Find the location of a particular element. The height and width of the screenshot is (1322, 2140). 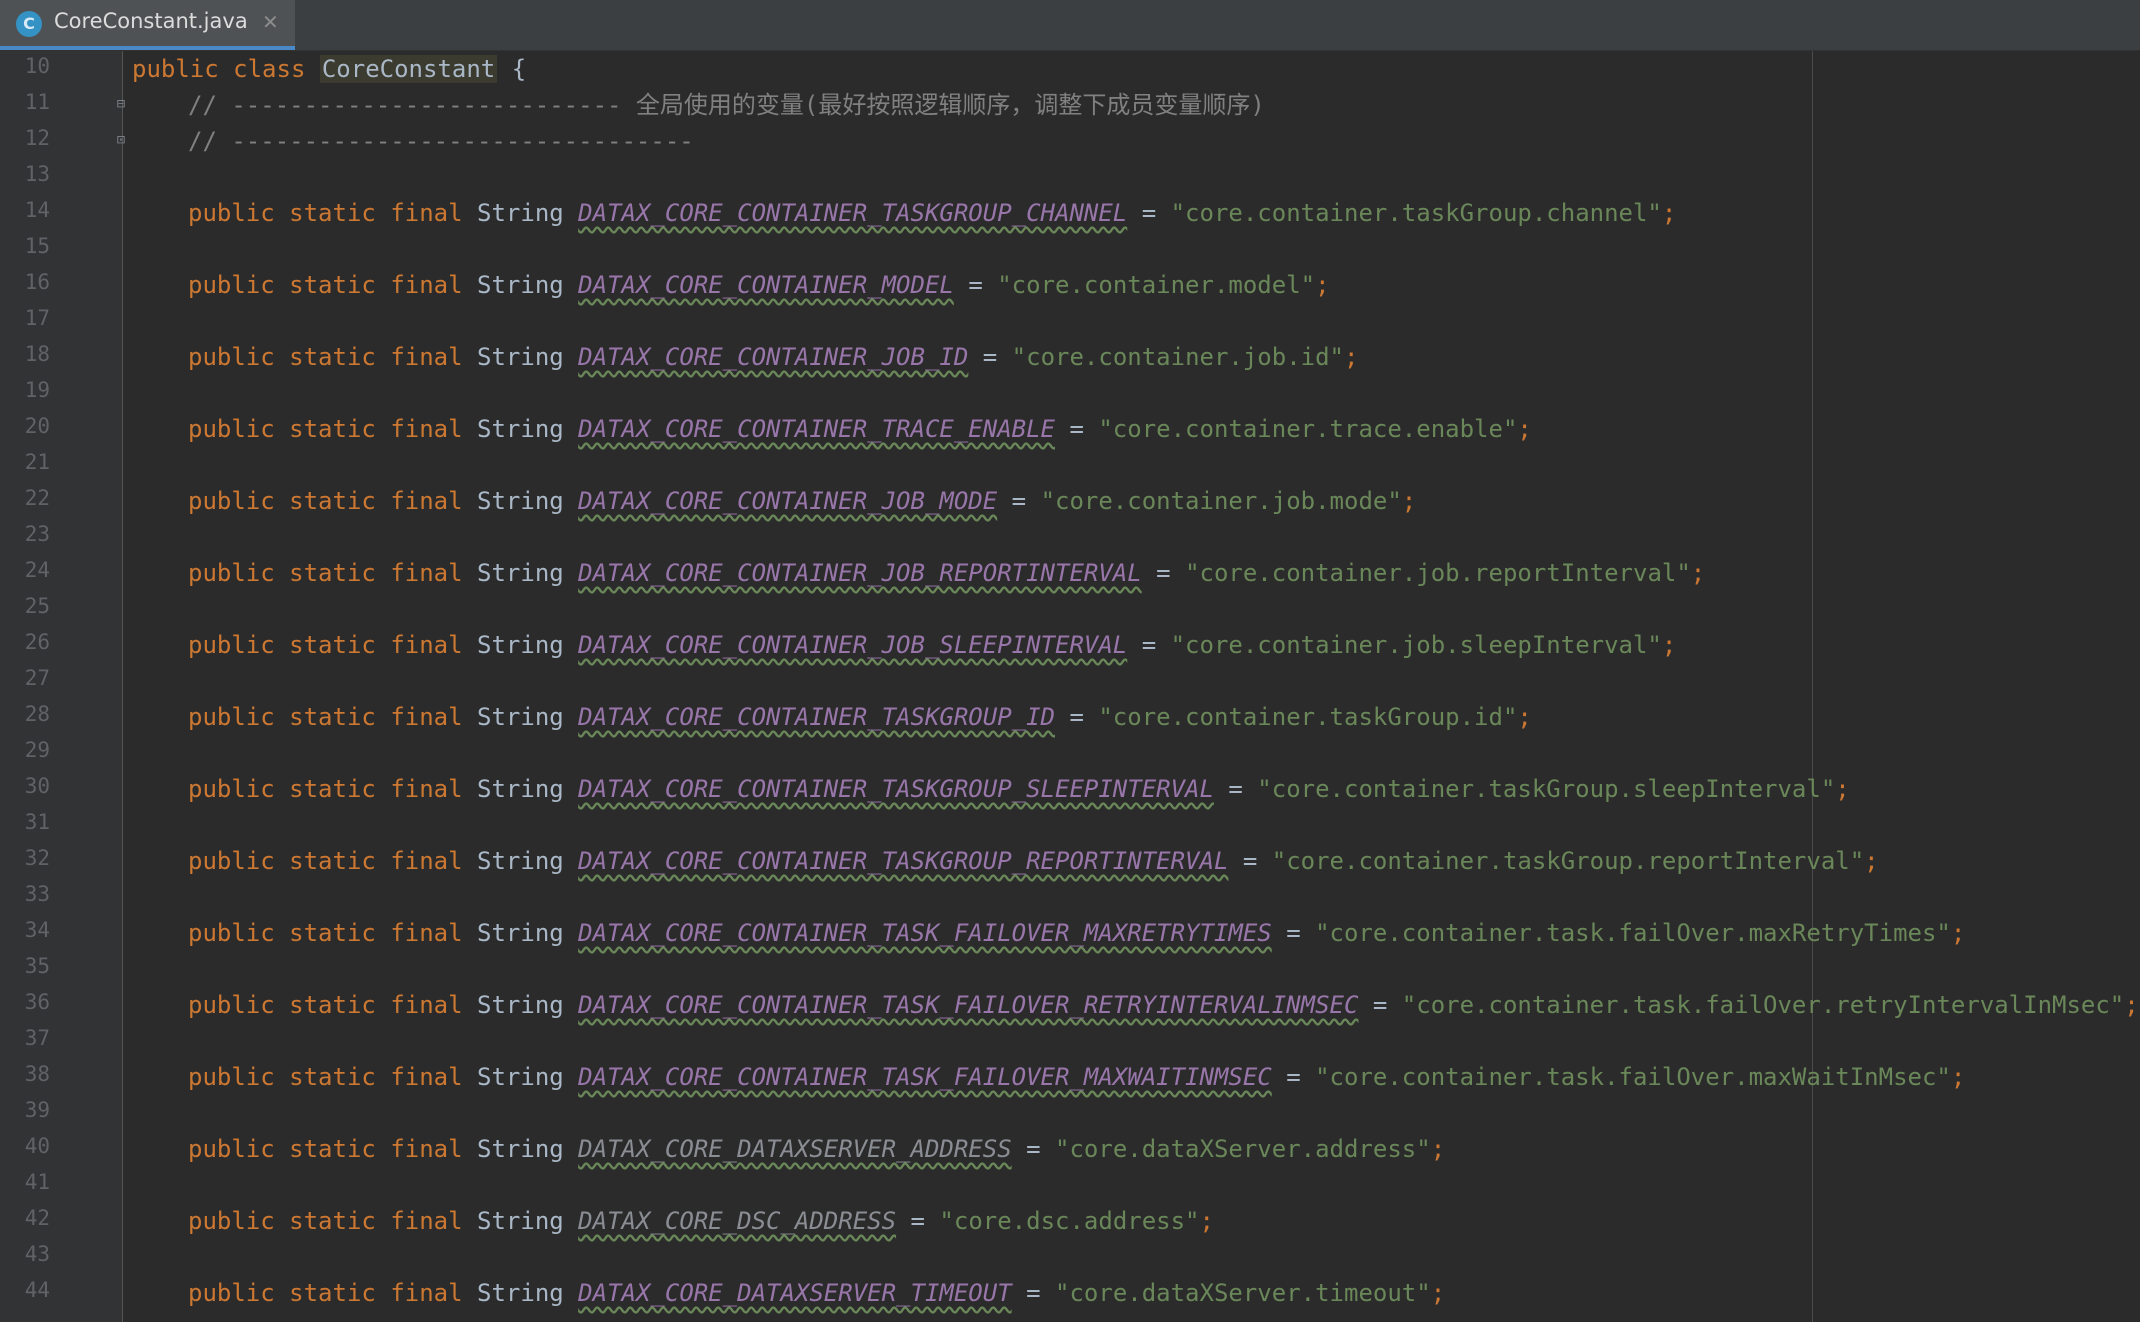

line-number: 28 is located at coordinates (37, 714).